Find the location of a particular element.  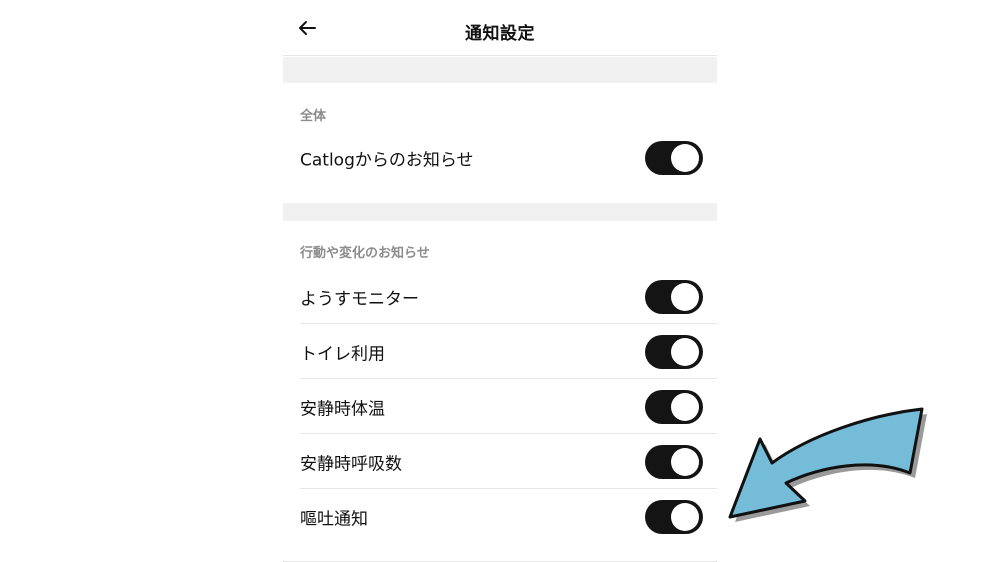

section-label-behavior: 行動や変化のお知らせ is located at coordinates (365, 253).